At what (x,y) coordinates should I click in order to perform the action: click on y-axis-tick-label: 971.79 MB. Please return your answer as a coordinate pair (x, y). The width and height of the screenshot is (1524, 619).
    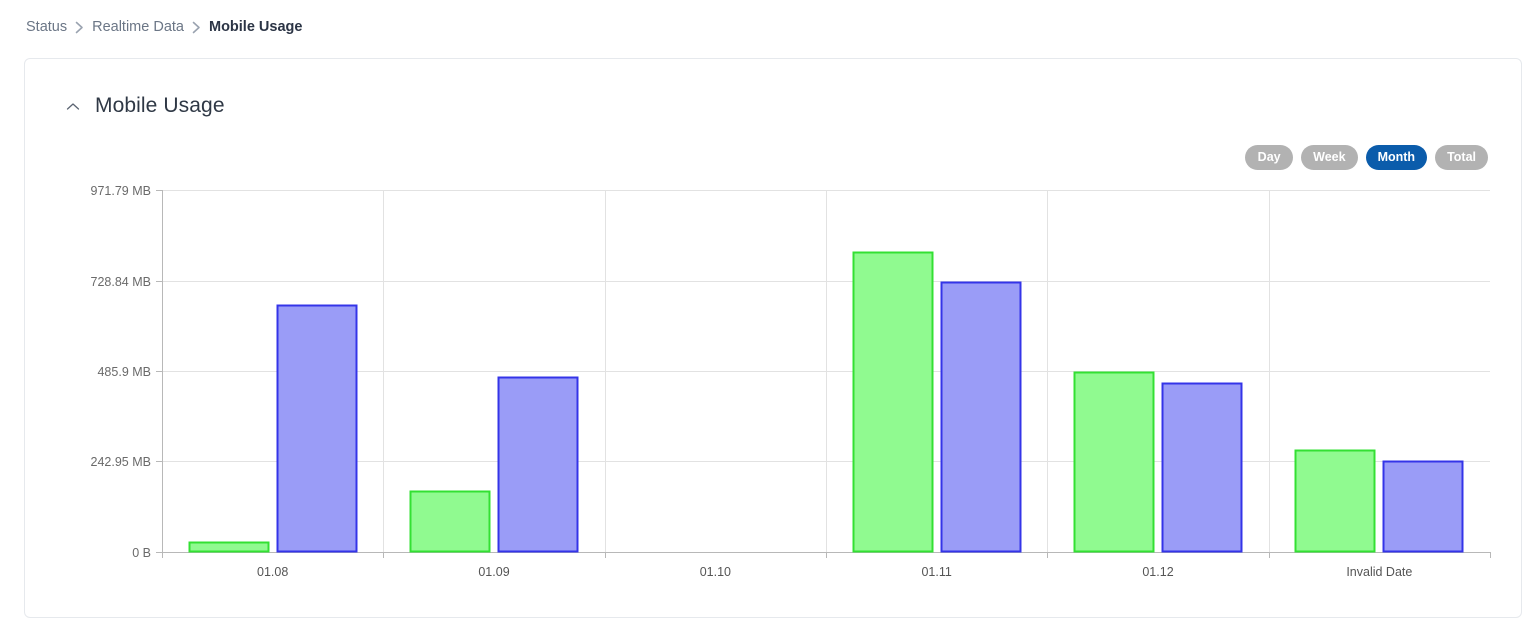
    Looking at the image, I should click on (121, 191).